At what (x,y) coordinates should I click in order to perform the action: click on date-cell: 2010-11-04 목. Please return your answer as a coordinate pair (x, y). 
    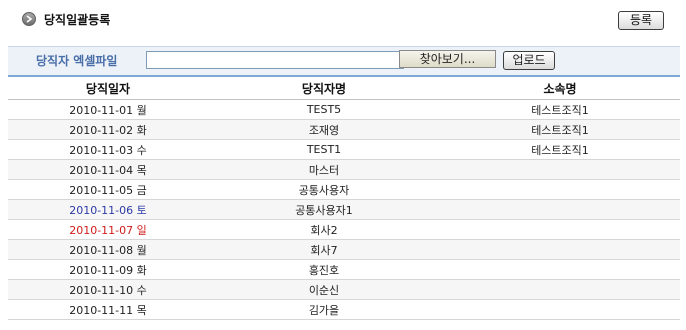
    Looking at the image, I should click on (108, 169).